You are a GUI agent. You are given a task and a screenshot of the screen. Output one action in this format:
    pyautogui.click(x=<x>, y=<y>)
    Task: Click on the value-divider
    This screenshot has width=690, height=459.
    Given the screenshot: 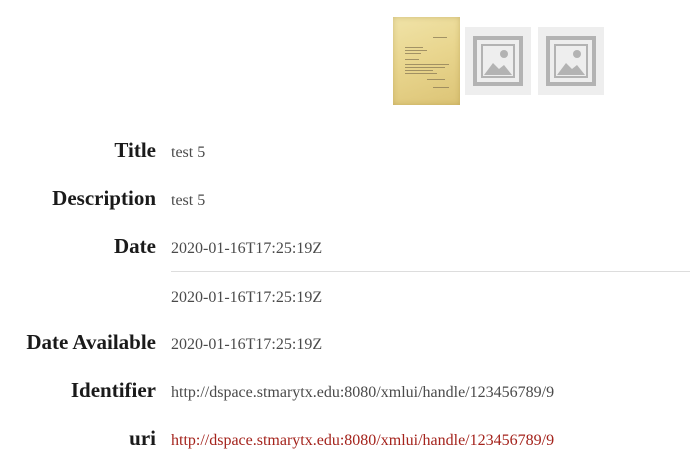 What is the action you would take?
    pyautogui.click(x=430, y=271)
    